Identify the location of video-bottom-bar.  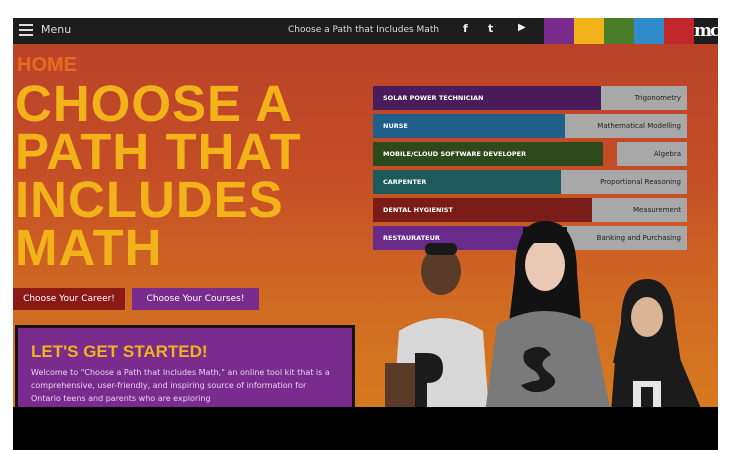
(365, 428).